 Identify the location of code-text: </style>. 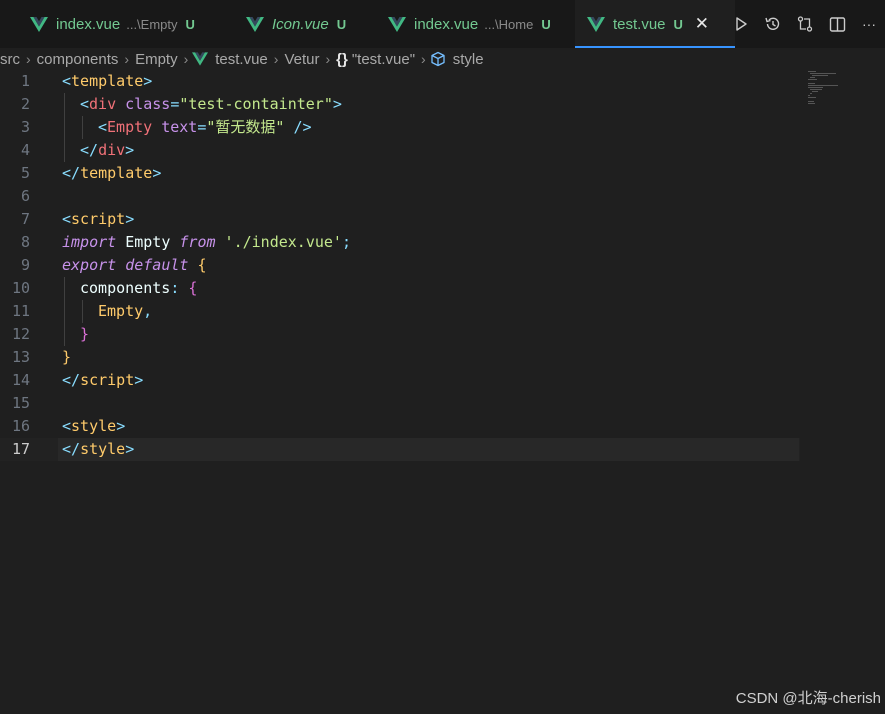
(98, 449).